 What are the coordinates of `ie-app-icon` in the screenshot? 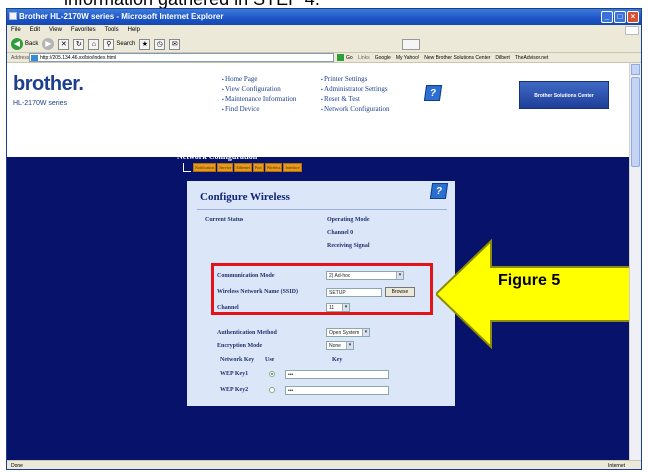 It's located at (13, 16).